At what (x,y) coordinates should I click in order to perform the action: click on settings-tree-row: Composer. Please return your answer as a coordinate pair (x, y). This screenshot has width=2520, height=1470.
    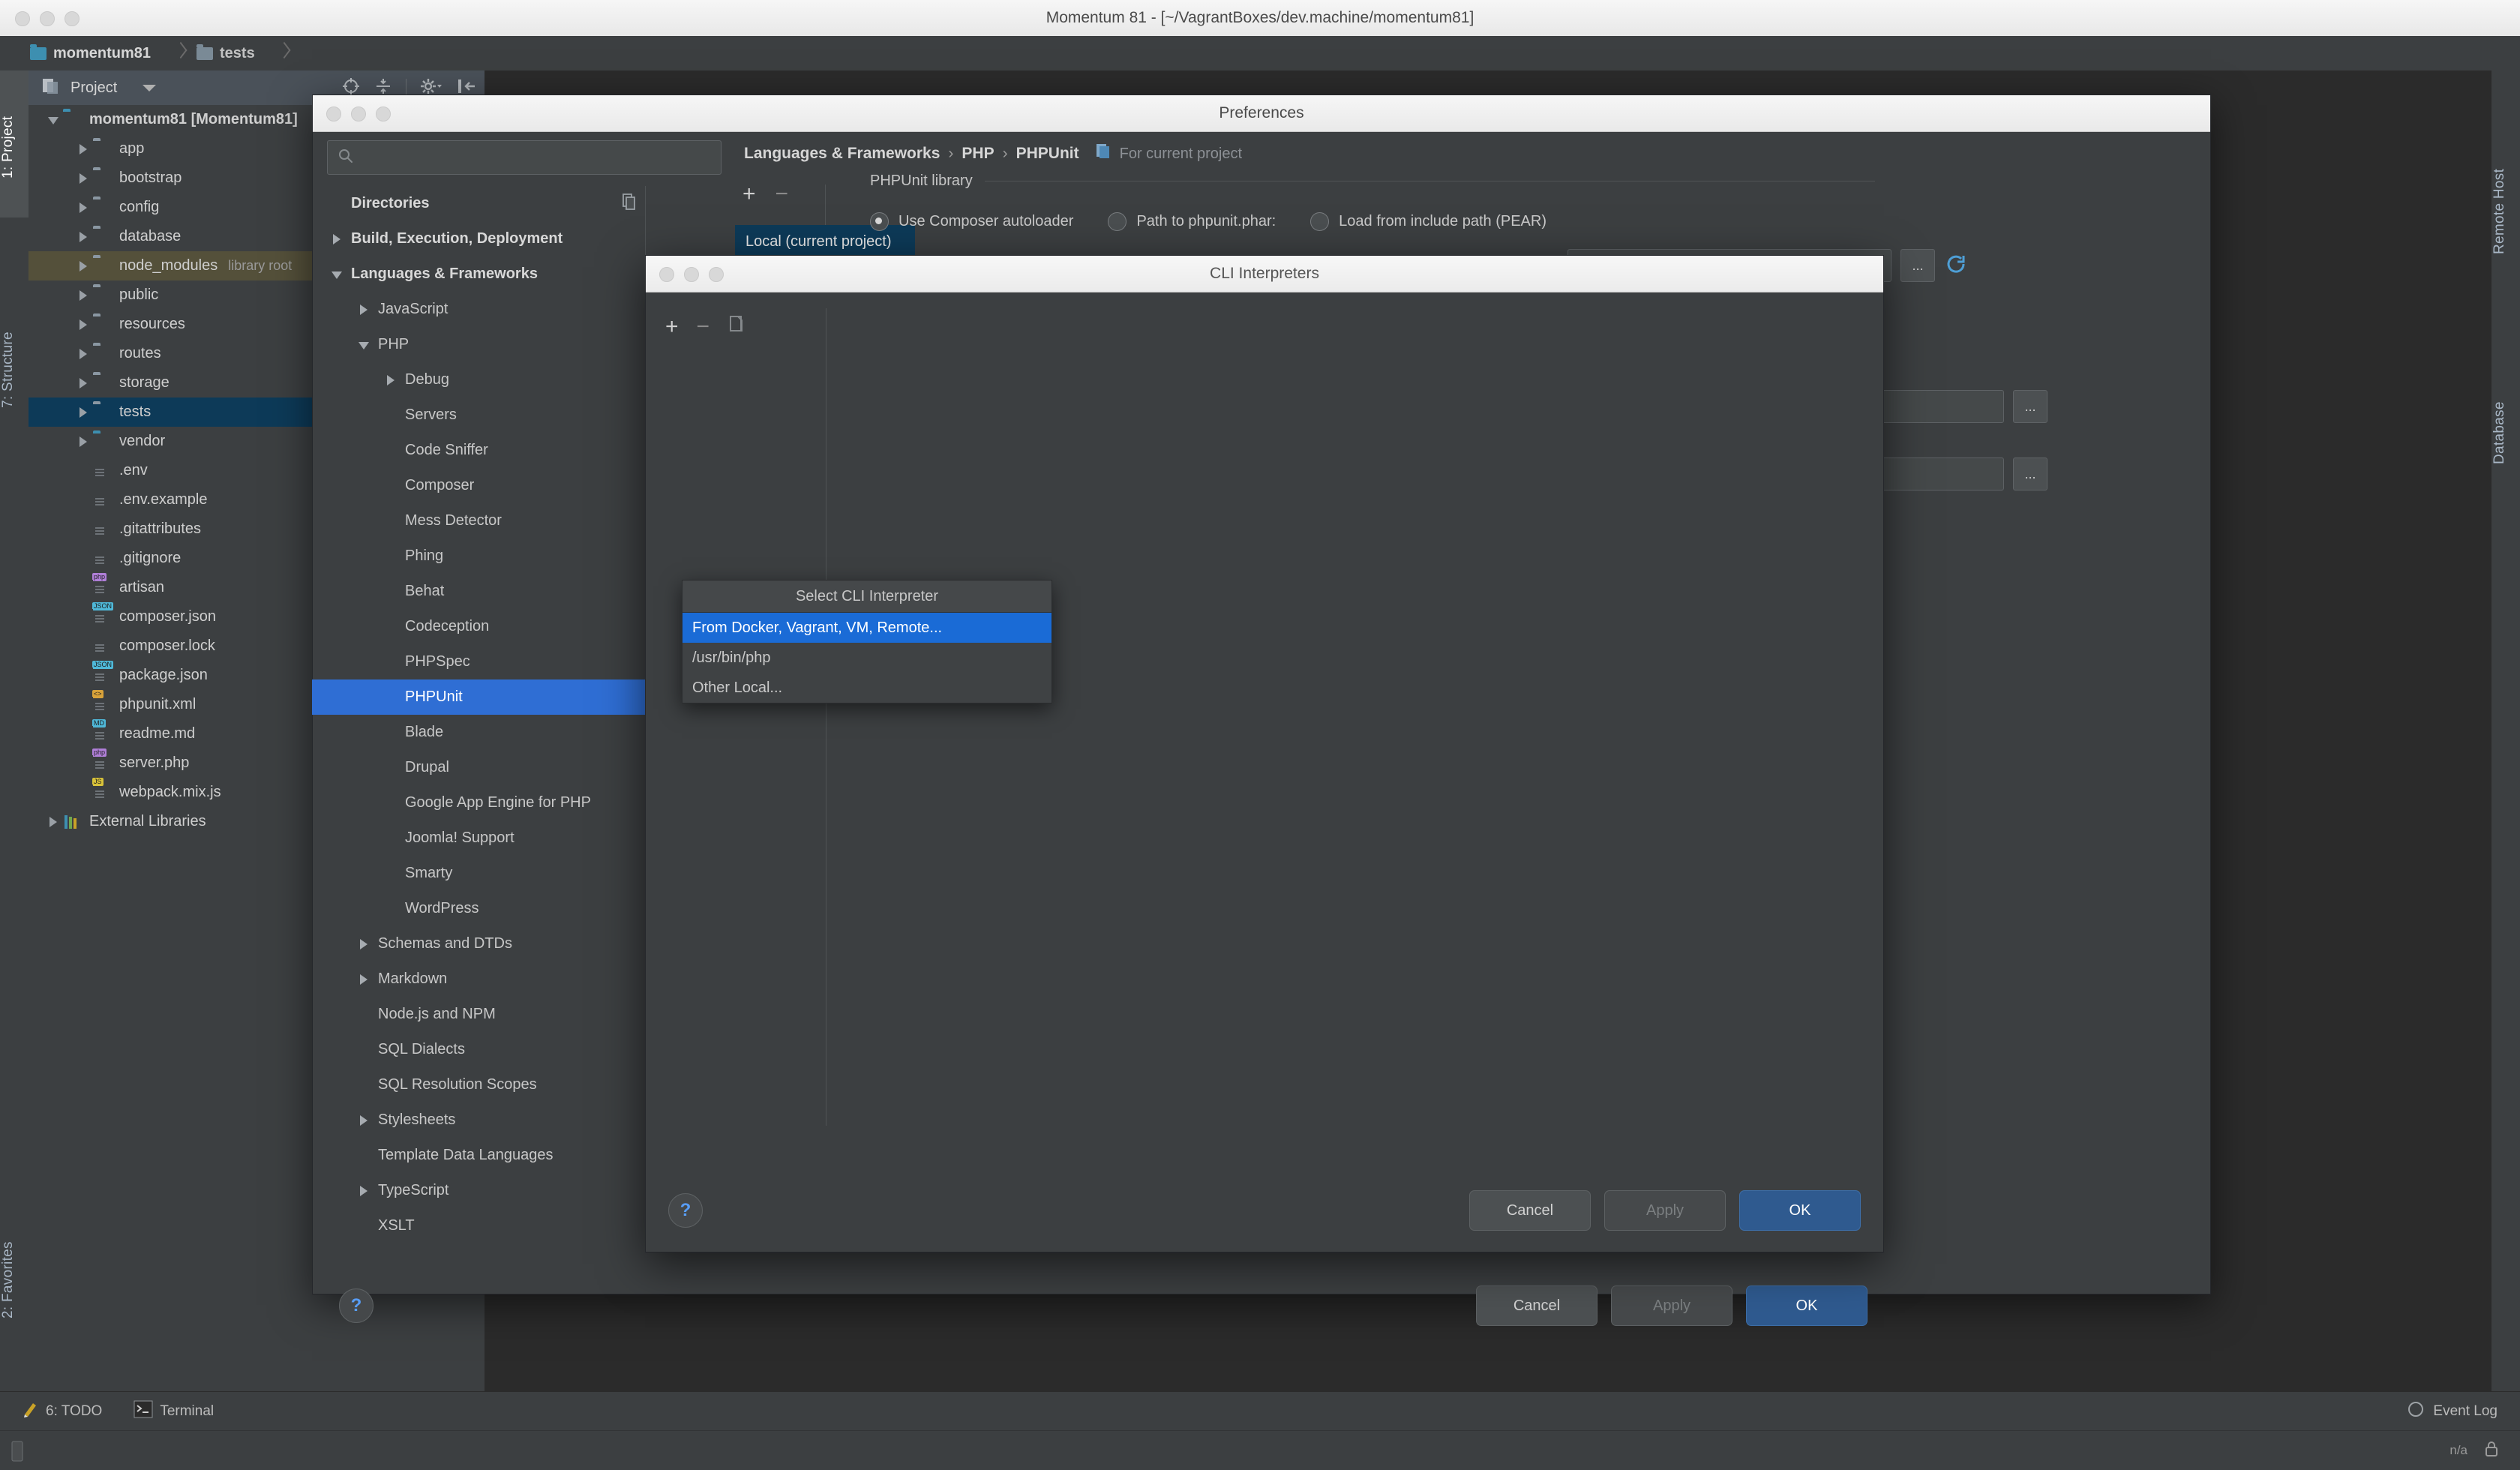
    Looking at the image, I should click on (478, 485).